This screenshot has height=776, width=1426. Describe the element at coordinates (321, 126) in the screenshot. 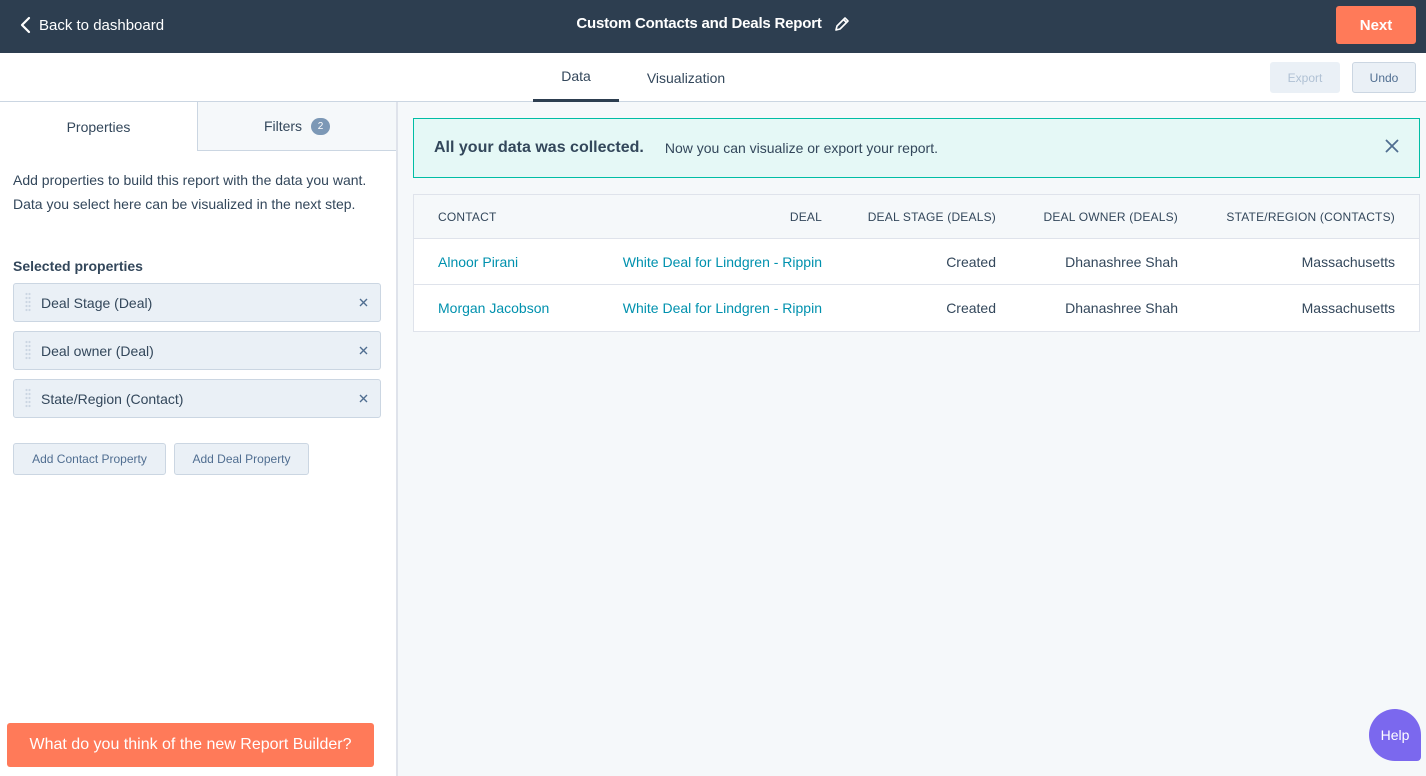

I see `filters-count-badge: 2` at that location.